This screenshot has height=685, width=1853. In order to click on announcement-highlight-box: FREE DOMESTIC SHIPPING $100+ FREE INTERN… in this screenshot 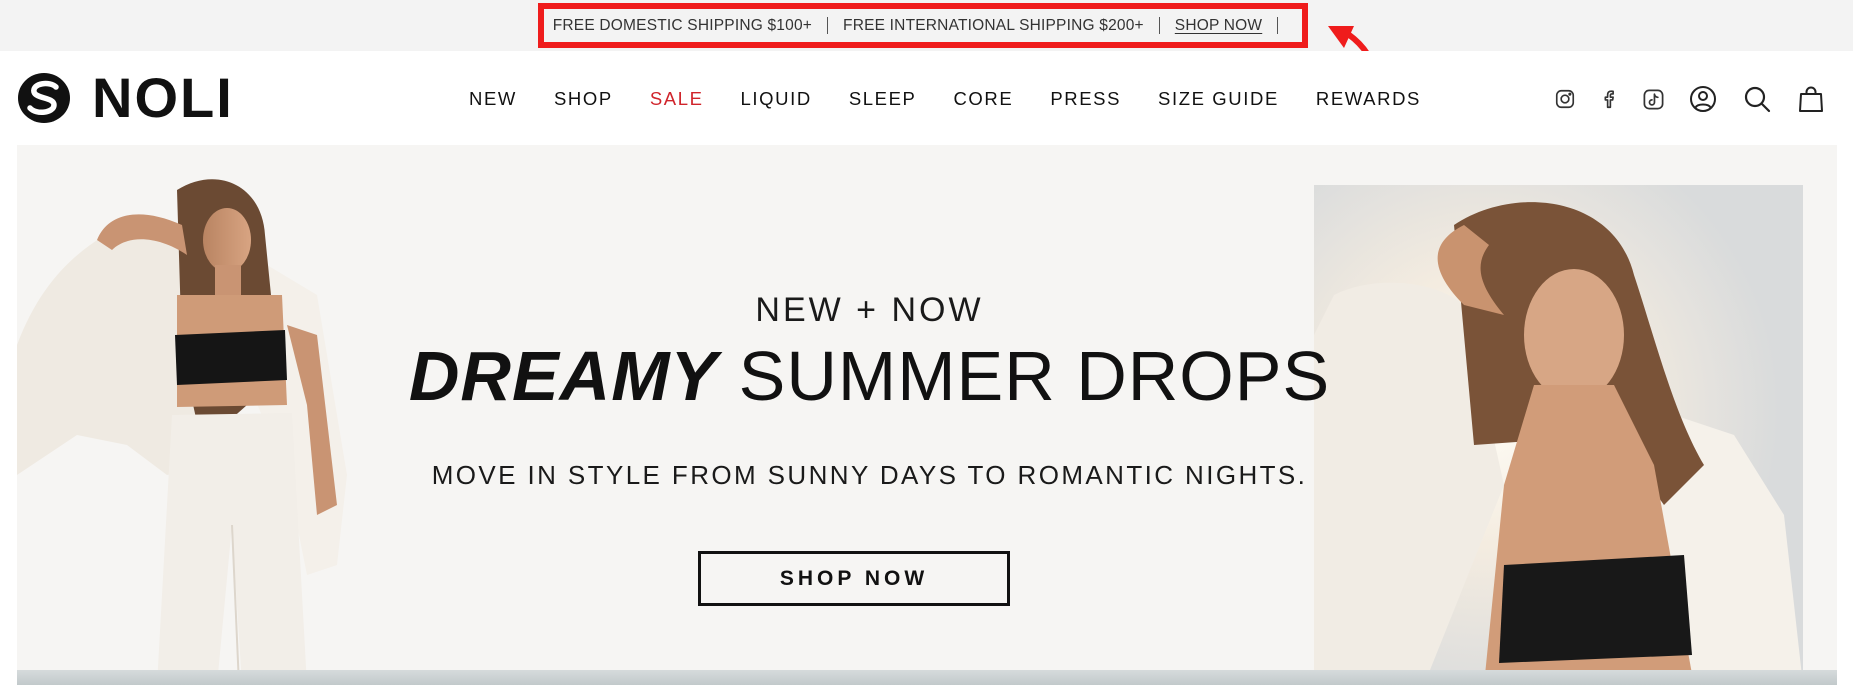, I will do `click(923, 25)`.